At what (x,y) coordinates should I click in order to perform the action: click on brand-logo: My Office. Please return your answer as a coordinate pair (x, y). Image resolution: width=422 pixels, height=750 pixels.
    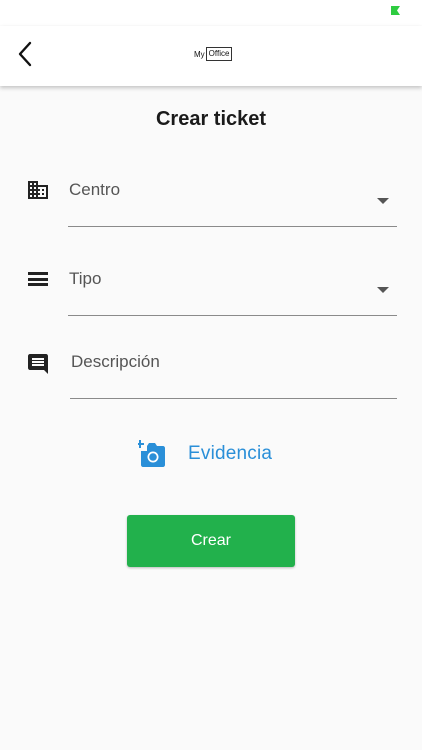
    Looking at the image, I should click on (213, 54).